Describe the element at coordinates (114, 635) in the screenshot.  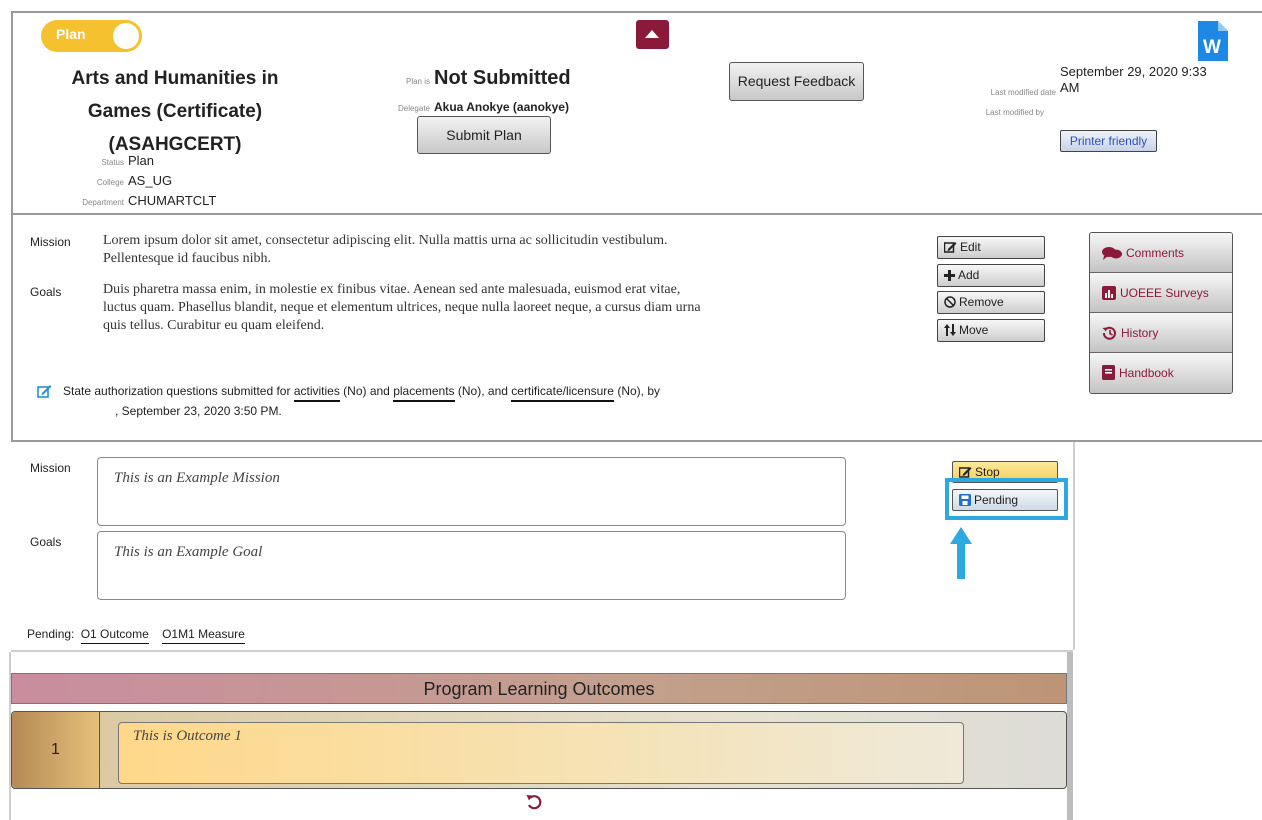
I see `pending-outcome-link: O1 Outcome` at that location.